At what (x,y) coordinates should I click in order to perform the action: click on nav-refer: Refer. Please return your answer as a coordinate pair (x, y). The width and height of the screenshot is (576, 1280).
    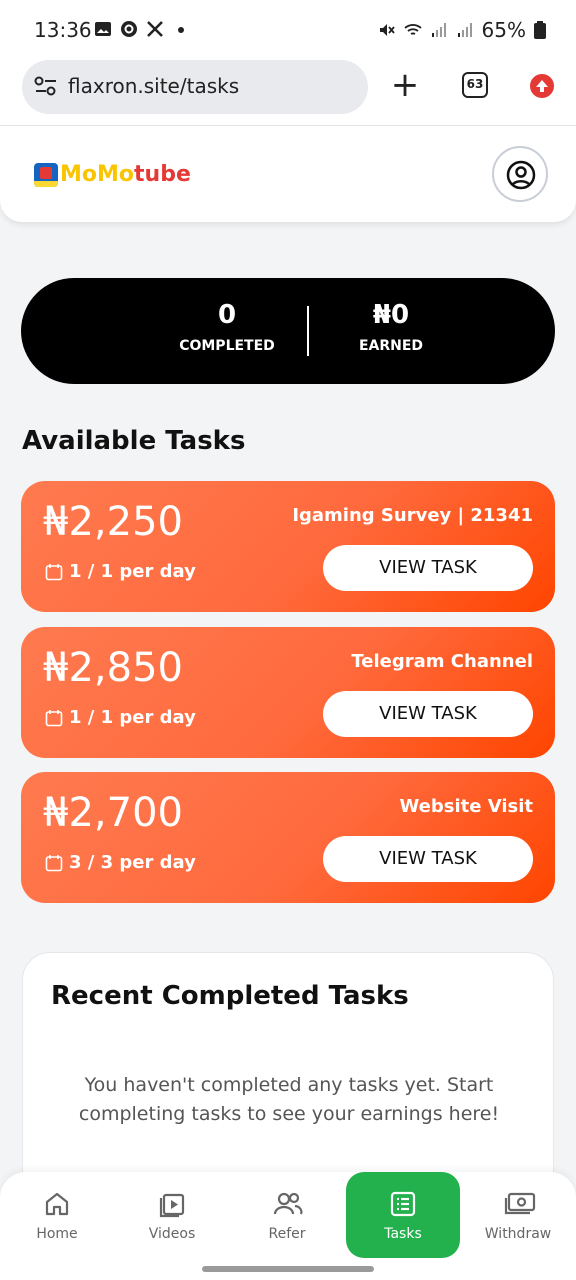
    Looking at the image, I should click on (287, 1215).